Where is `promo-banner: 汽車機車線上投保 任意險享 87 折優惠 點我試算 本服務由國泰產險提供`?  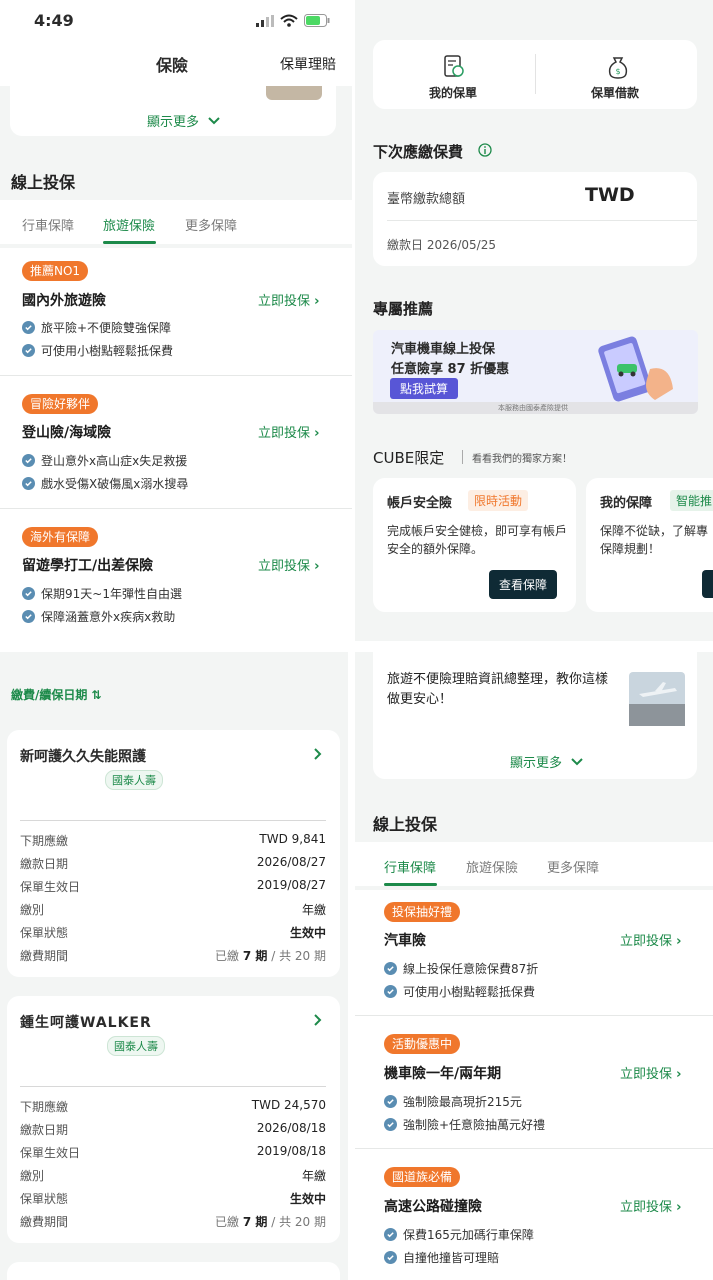
promo-banner: 汽車機車線上投保 任意險享 87 折優惠 點我試算 本服務由國泰產險提供 is located at coordinates (535, 372).